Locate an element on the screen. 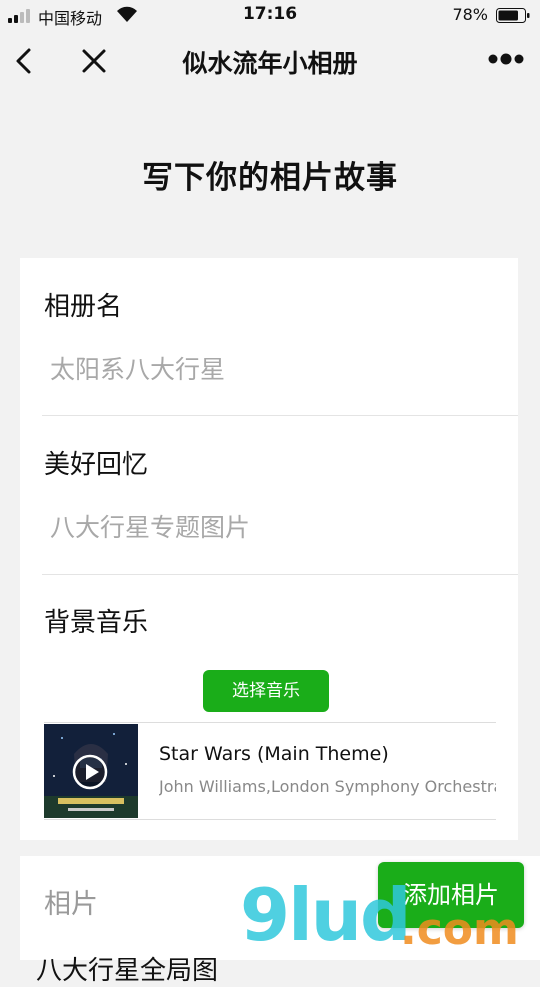 The height and width of the screenshot is (987, 540). photos-label: 相片 is located at coordinates (71, 904).